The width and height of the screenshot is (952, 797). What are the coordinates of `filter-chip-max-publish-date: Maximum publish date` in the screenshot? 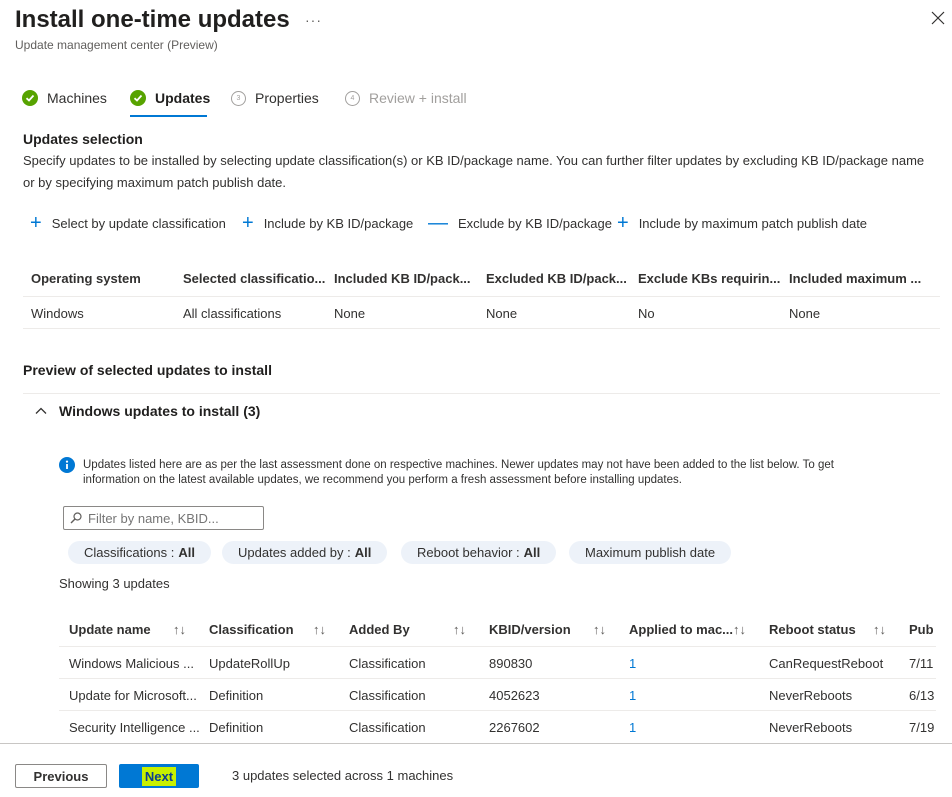 It's located at (650, 552).